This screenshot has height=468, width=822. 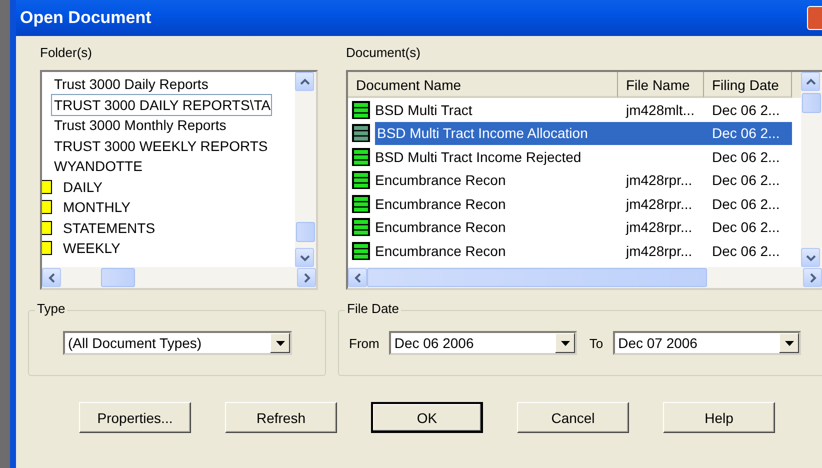 What do you see at coordinates (478, 156) in the screenshot?
I see `table-cell: BSD Multi Tract Income Rejected` at bounding box center [478, 156].